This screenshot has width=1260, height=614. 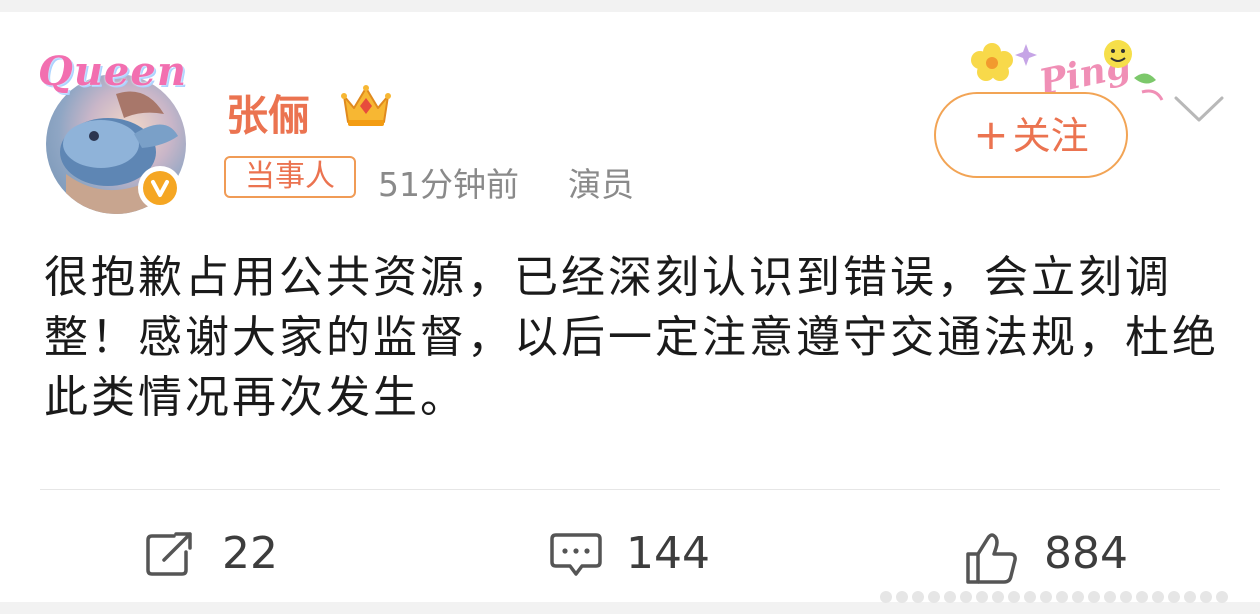 I want to click on flower-icon, so click(x=992, y=62).